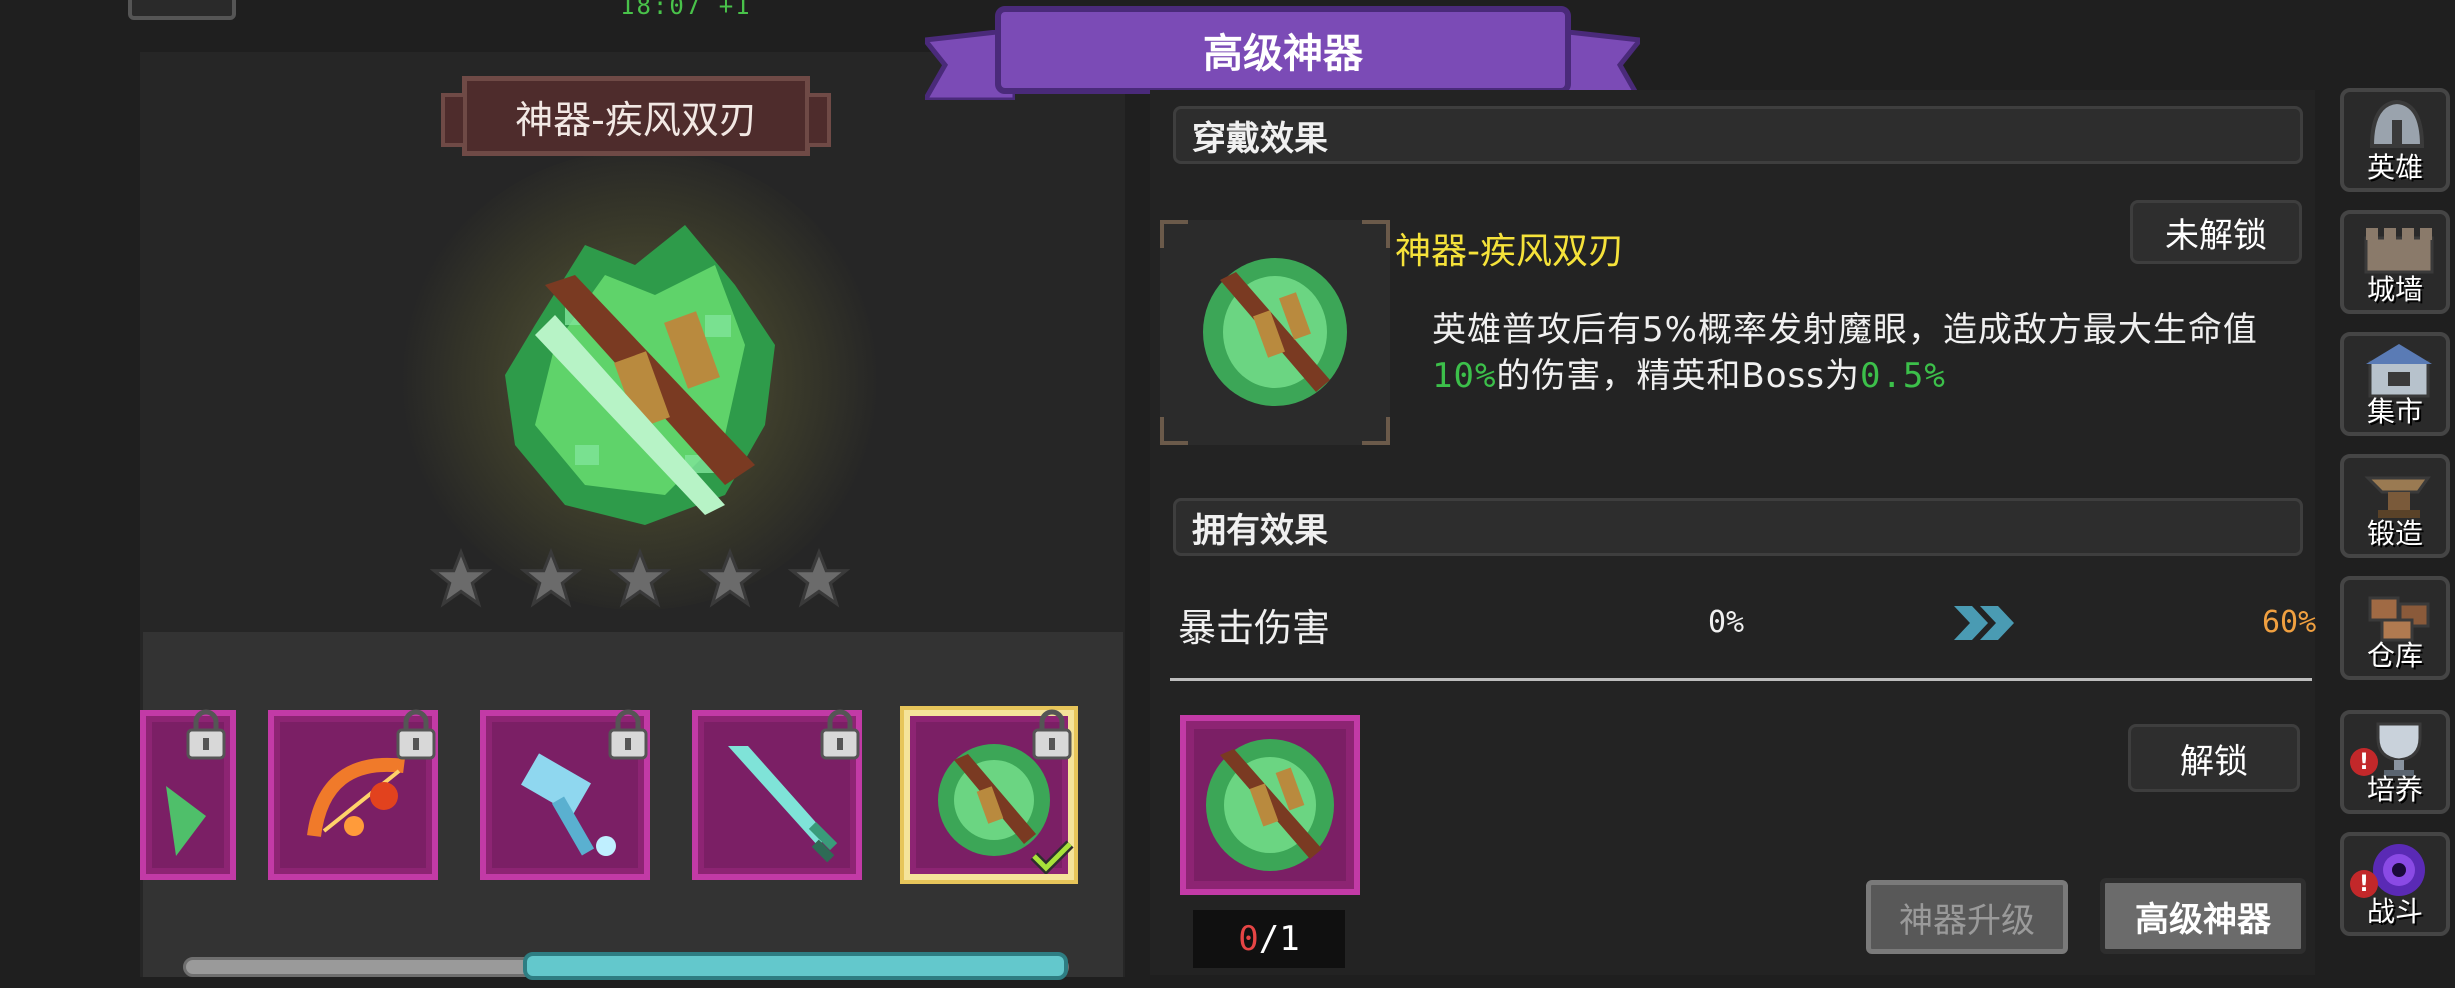 The image size is (2455, 988). I want to click on effect-icon-frame, so click(1275, 332).